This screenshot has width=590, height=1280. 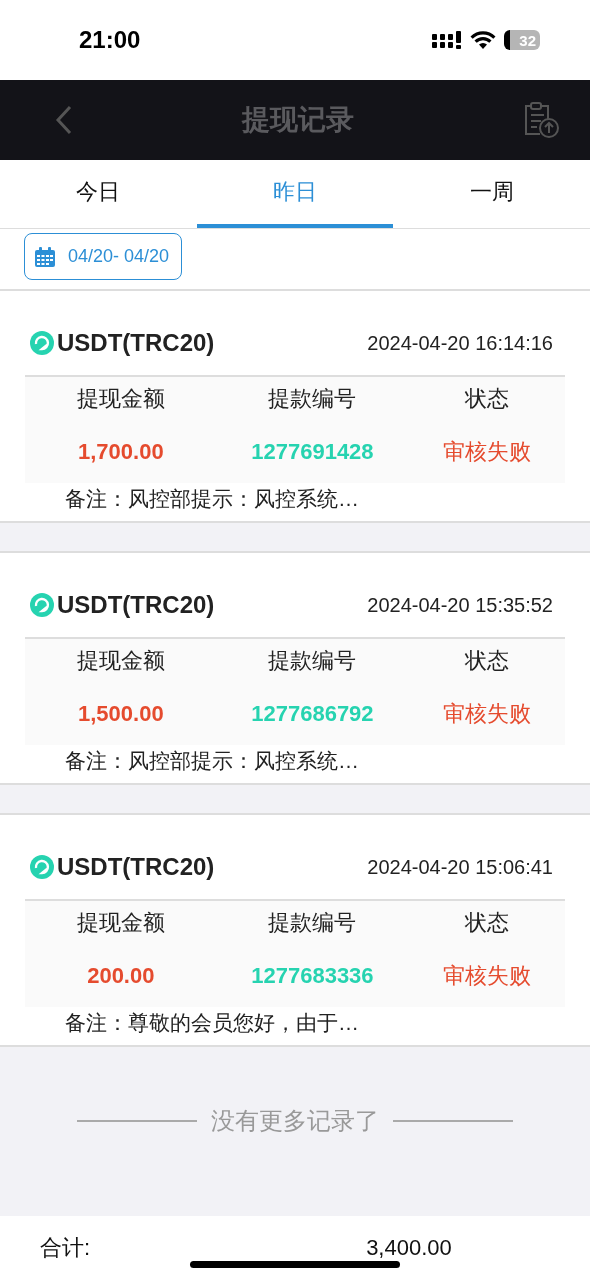 I want to click on clipboard-upload-icon, so click(x=541, y=120).